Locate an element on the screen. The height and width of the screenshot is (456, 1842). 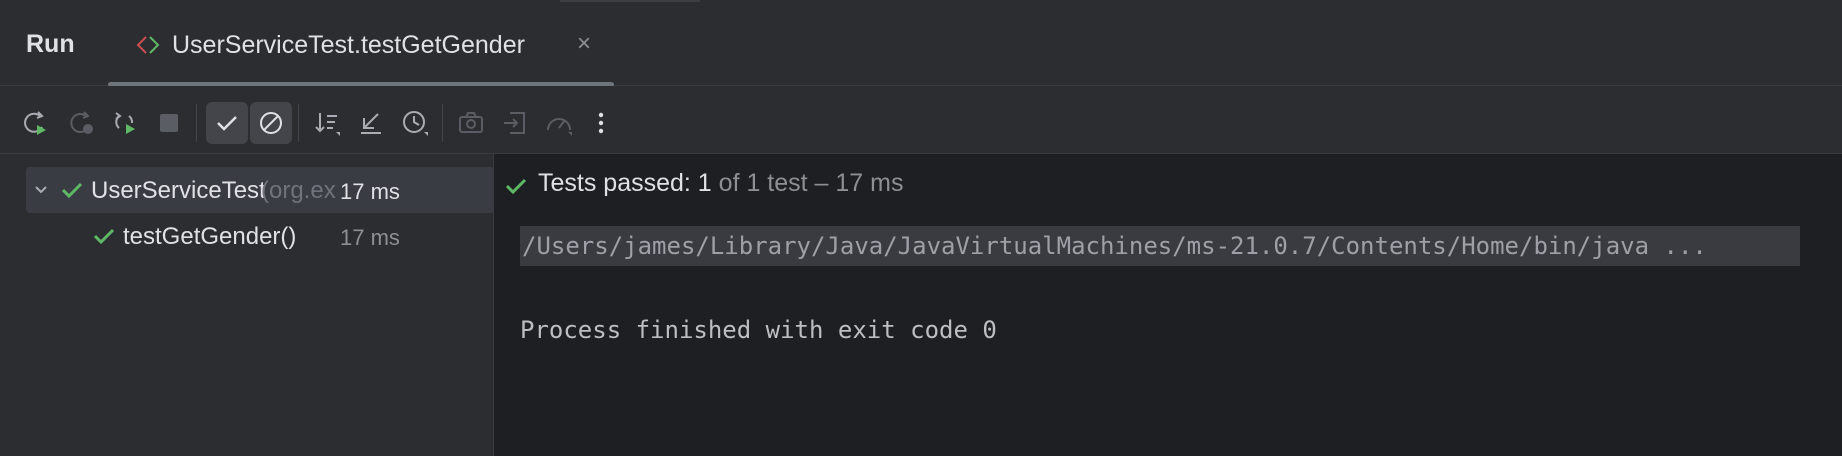
test-status: Tests passed: 1 of 1 test – 17 ms is located at coordinates (720, 183).